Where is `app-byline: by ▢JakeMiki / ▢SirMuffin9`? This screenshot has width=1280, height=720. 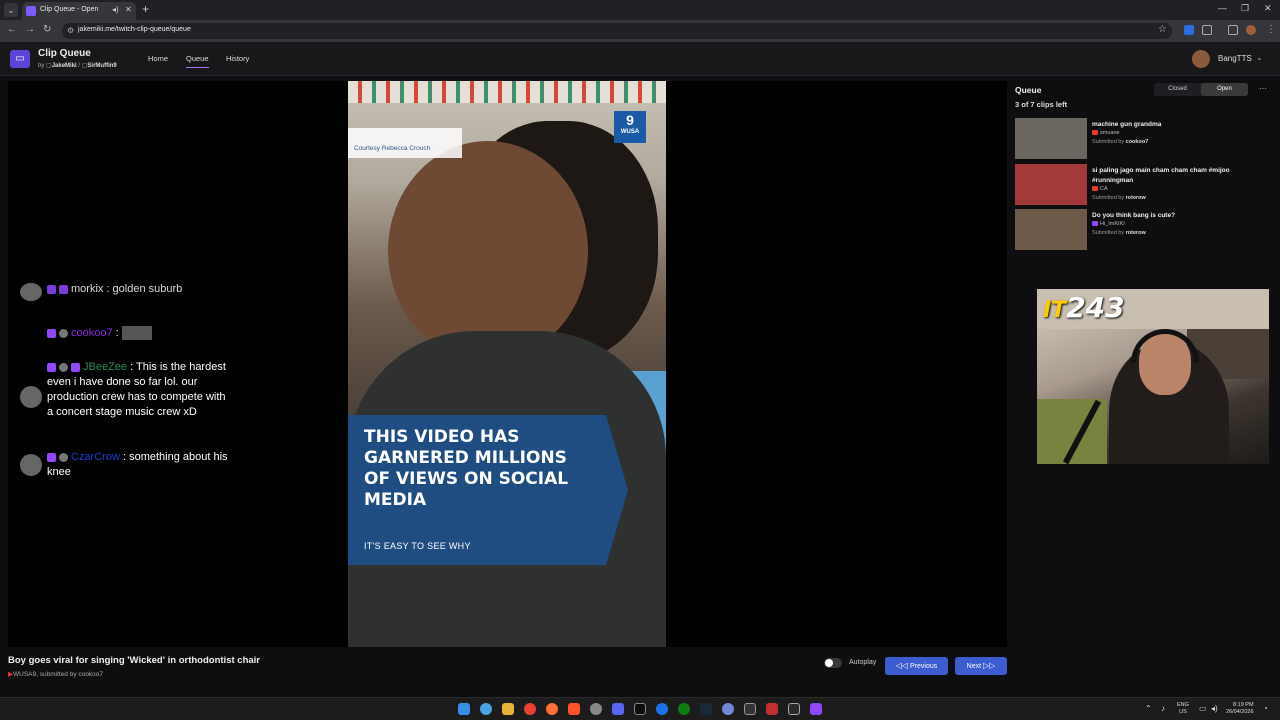
app-byline: by ▢JakeMiki / ▢SirMuffin9 is located at coordinates (77, 65).